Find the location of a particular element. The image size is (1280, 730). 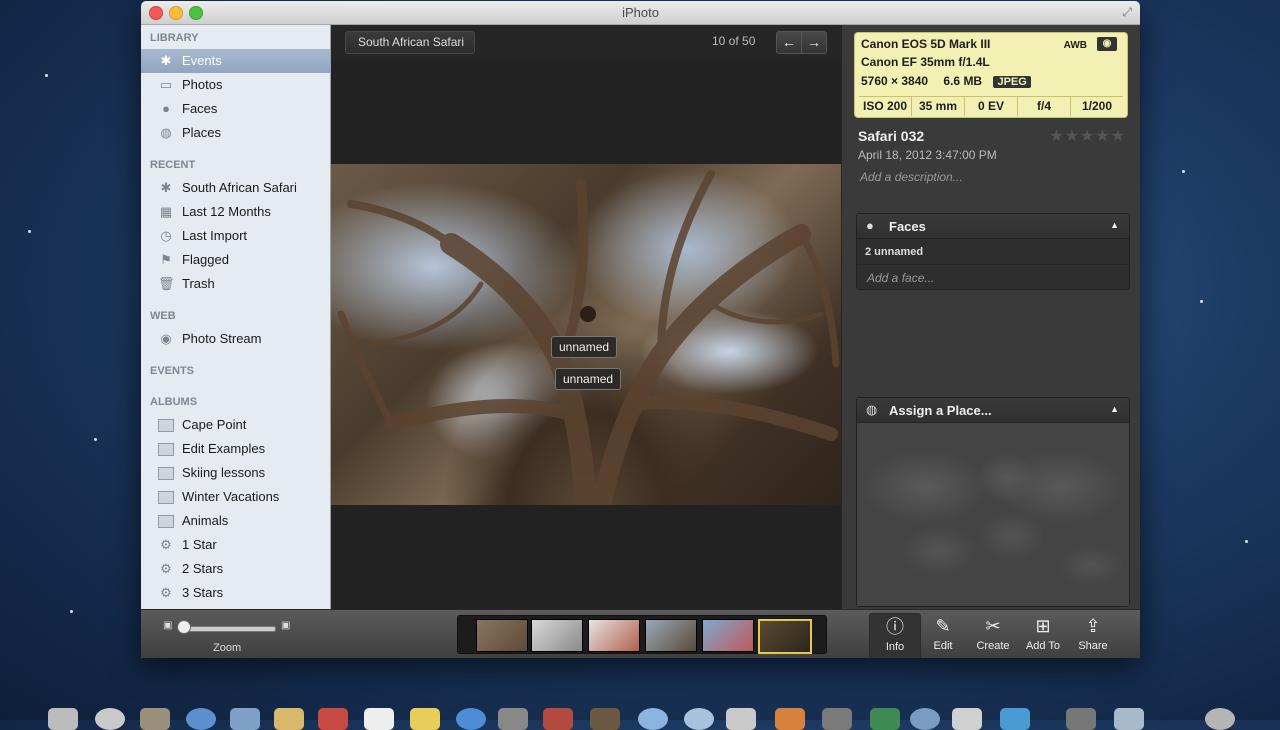

sidebar-item-winter-vacations: Winter Vacations is located at coordinates (235, 497).